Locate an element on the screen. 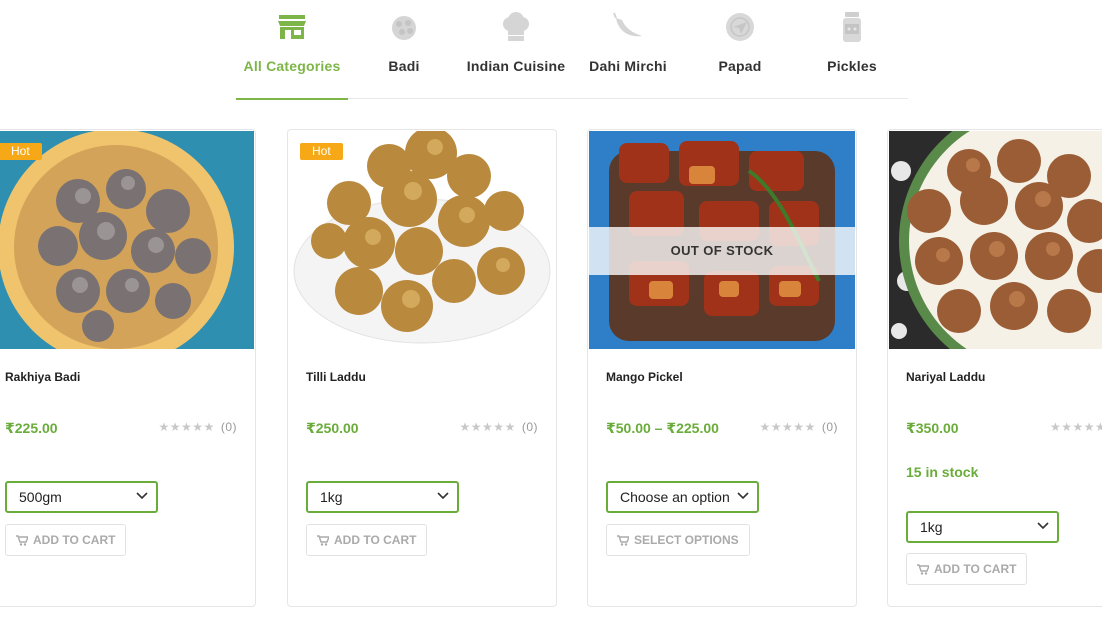  weight-select: 500gm is located at coordinates (81, 497).